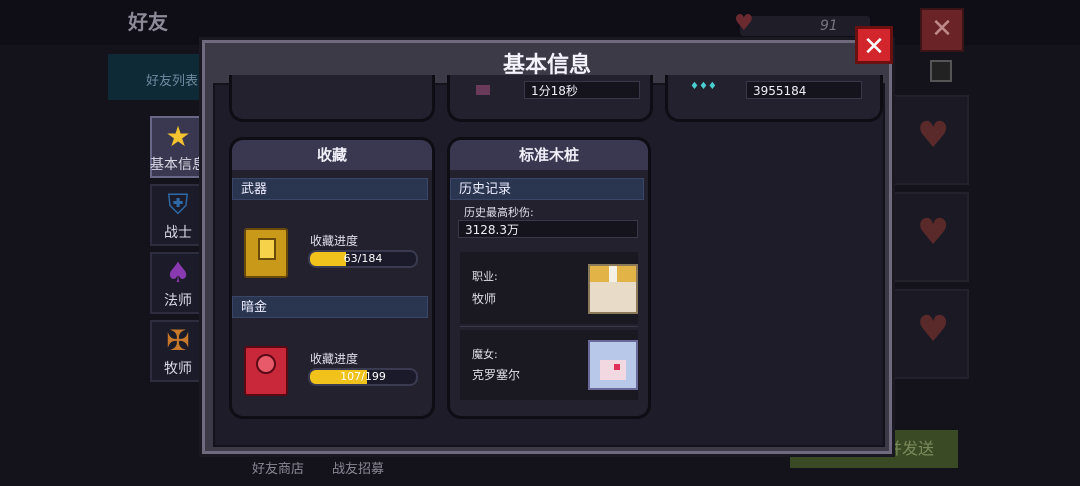  Describe the element at coordinates (613, 274) in the screenshot. I see `helmet-cross-icon` at that location.